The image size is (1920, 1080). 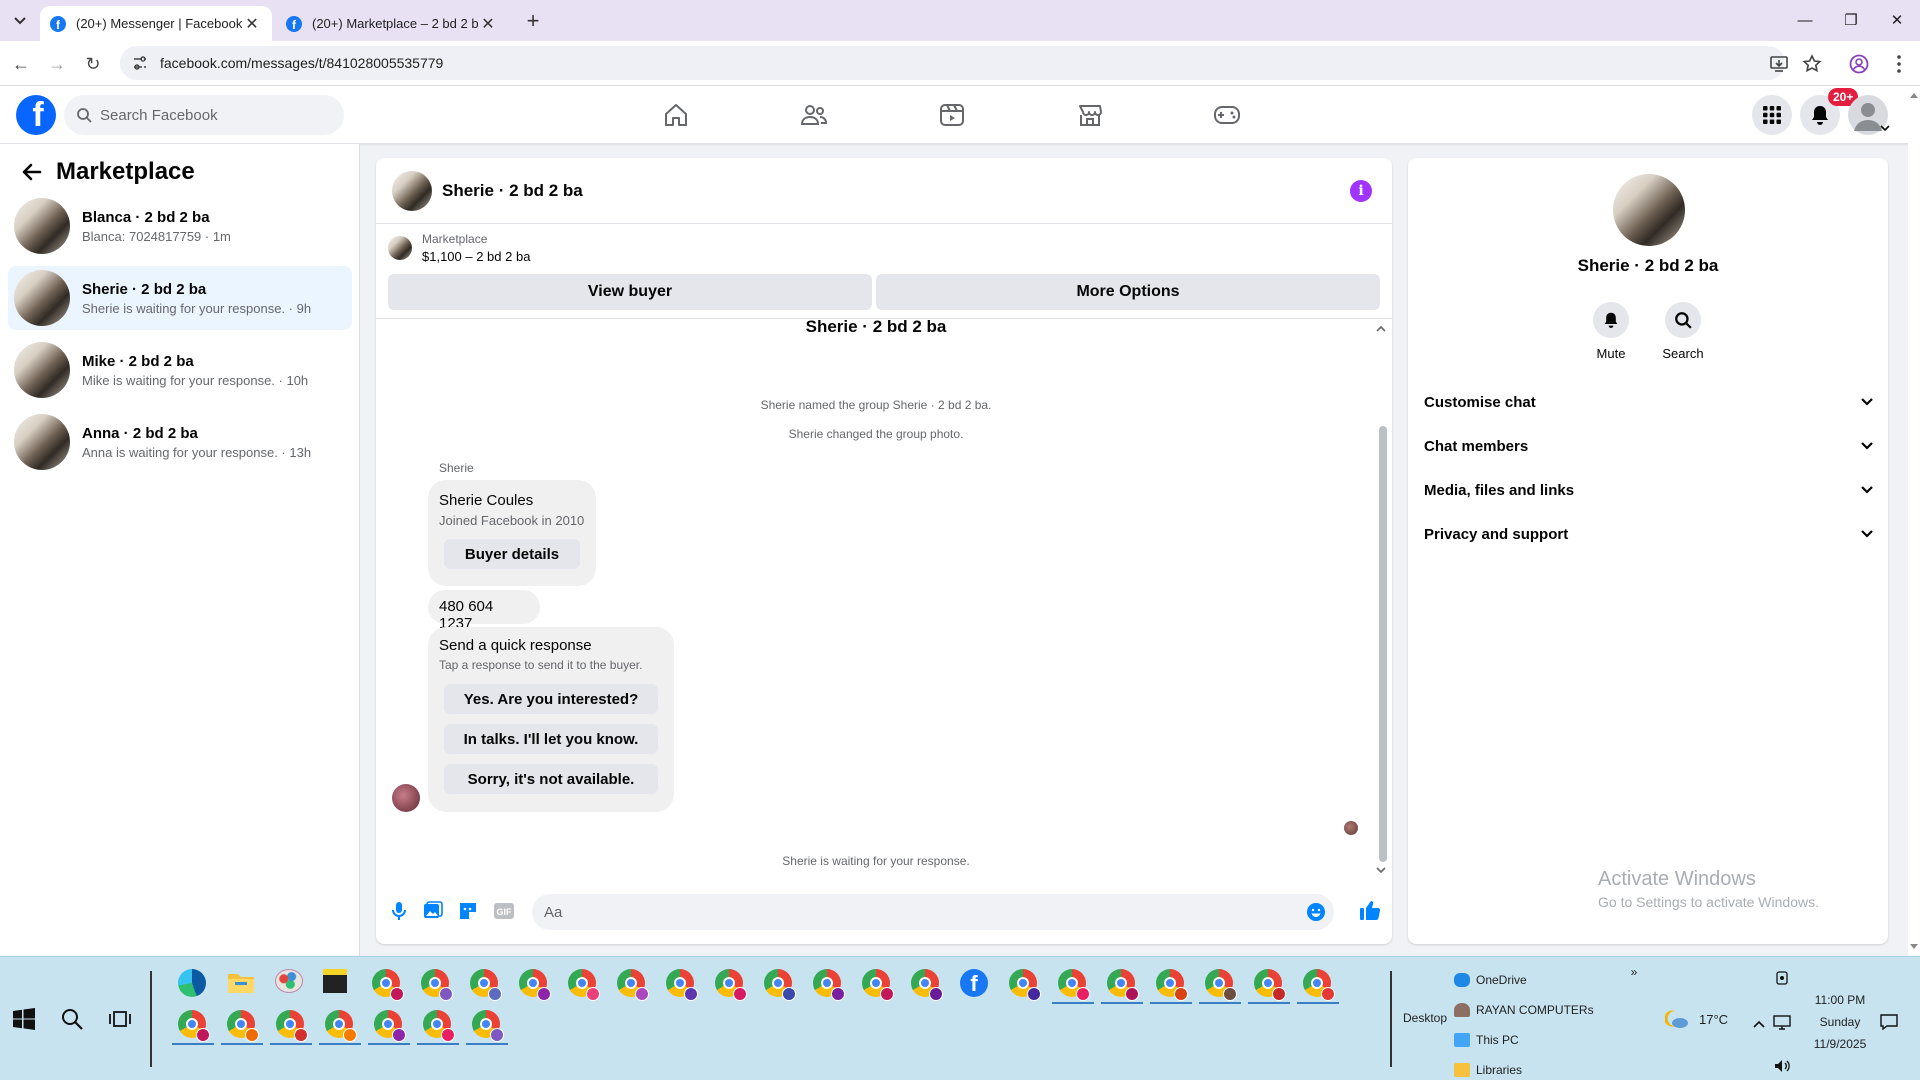 I want to click on meet-now-icon, so click(x=1782, y=978).